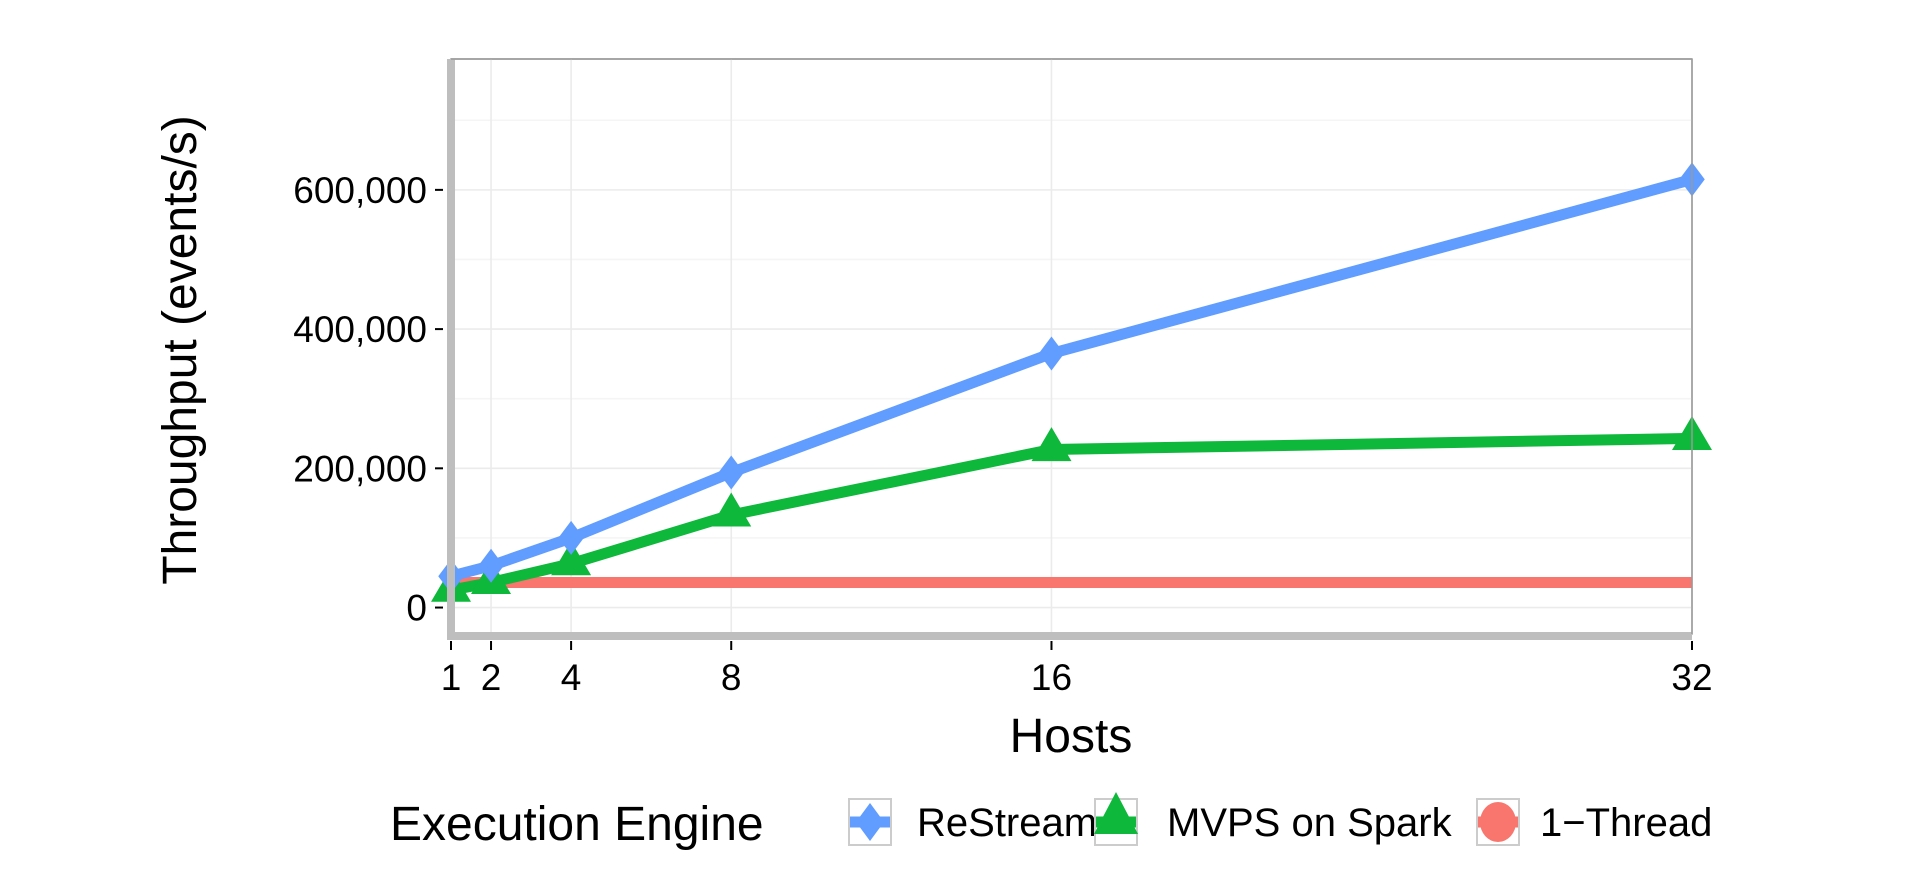 Image resolution: width=1920 pixels, height=883 pixels. I want to click on x-tick-label: 1, so click(451, 677).